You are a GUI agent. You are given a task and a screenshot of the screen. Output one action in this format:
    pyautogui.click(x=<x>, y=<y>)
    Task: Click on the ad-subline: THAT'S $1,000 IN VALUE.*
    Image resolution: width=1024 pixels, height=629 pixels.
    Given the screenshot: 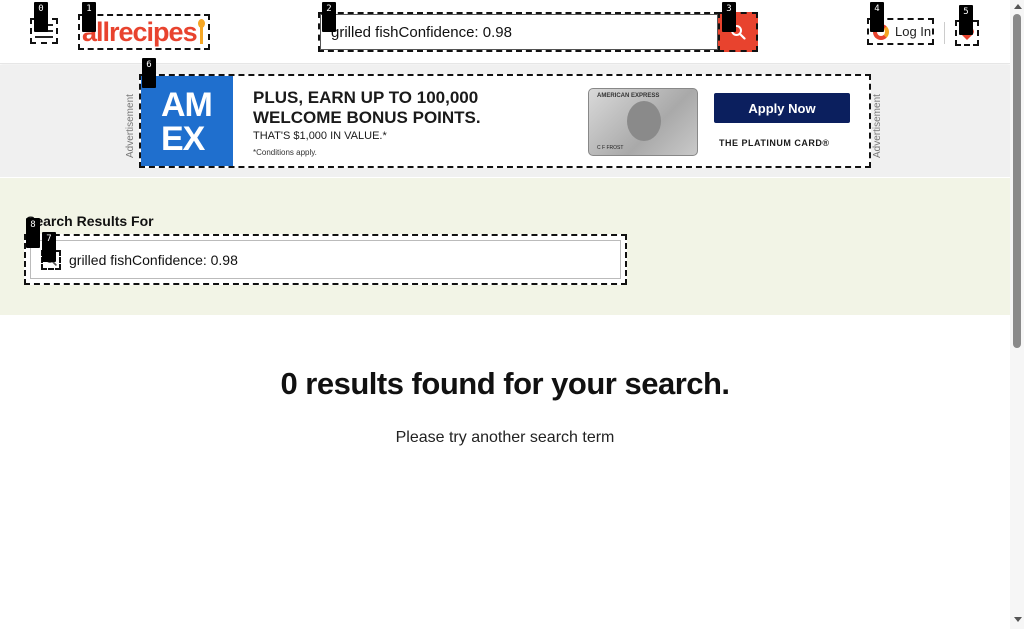 What is the action you would take?
    pyautogui.click(x=320, y=136)
    